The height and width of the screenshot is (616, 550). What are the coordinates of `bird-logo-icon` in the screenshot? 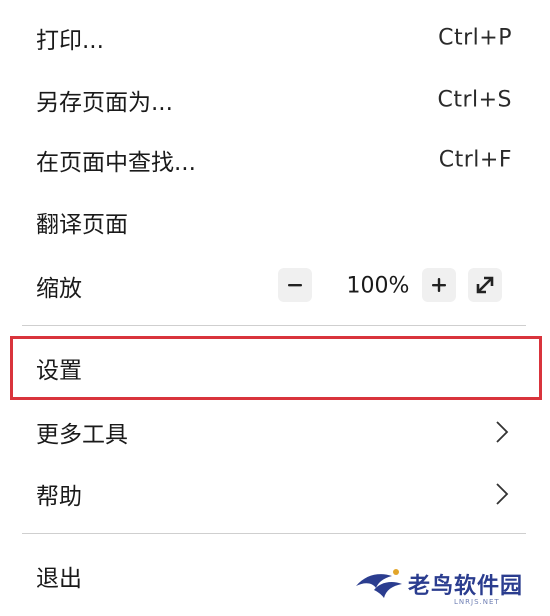 It's located at (379, 583).